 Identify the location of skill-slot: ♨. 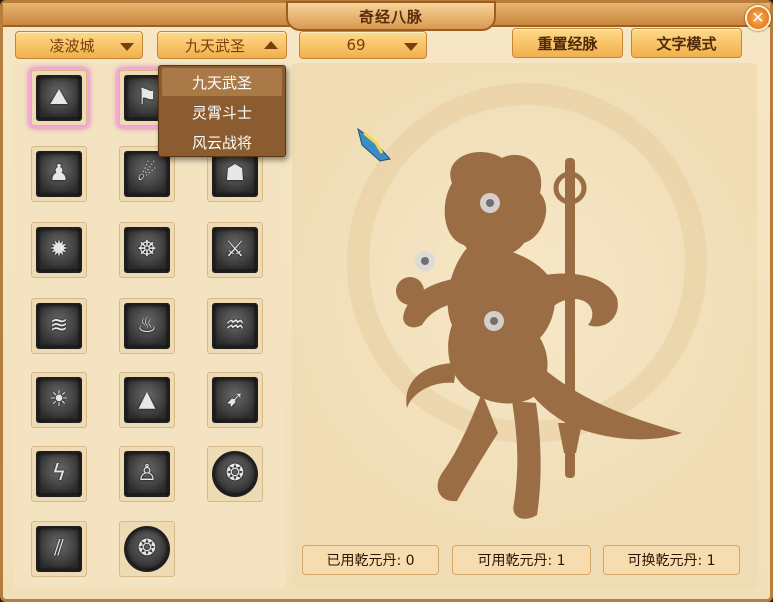
(147, 326).